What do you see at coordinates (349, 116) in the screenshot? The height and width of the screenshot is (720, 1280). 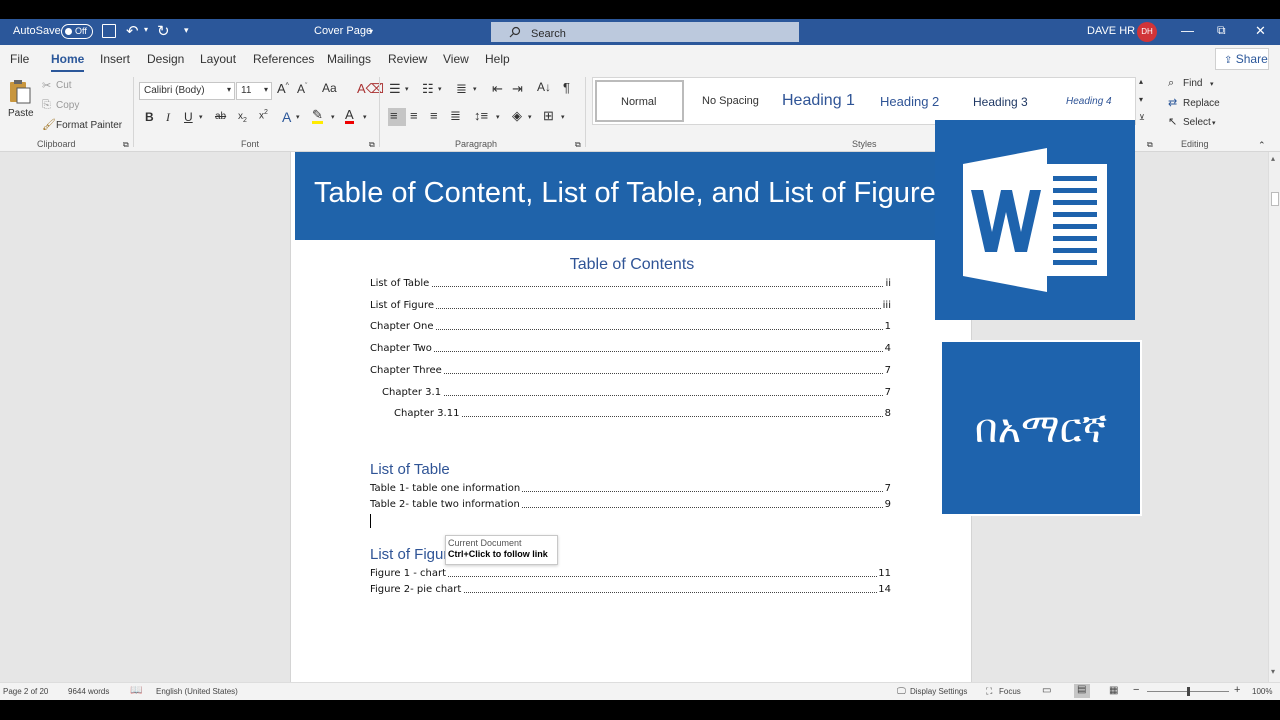 I see `font-color-icon: A` at bounding box center [349, 116].